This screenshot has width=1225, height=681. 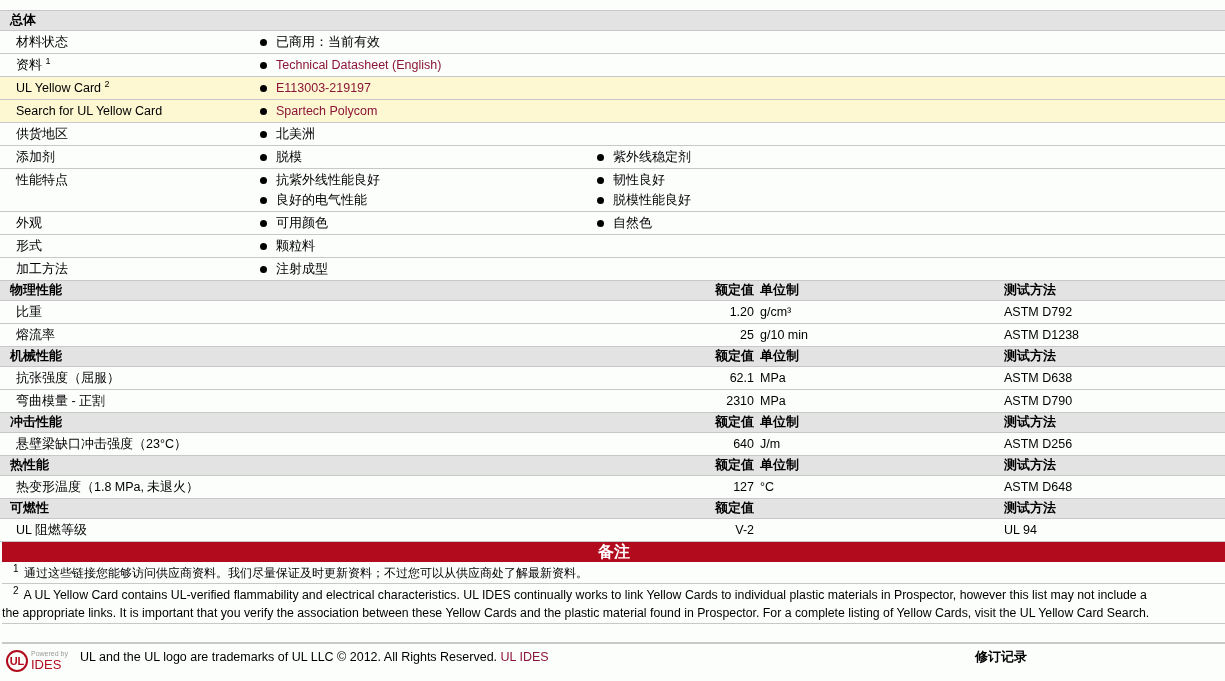 I want to click on note-text: the appropriate links. It is important that you verify the association between these Yellow Cards and the plastic material found in Prospector. For a complete listing of Yellow Cards, visit the UL Yellow Card Search., so click(x=576, y=613).